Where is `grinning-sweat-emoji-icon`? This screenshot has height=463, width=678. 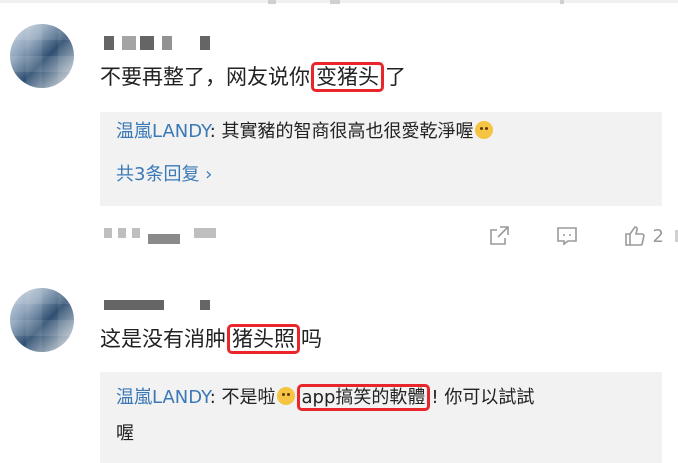
grinning-sweat-emoji-icon is located at coordinates (483, 130).